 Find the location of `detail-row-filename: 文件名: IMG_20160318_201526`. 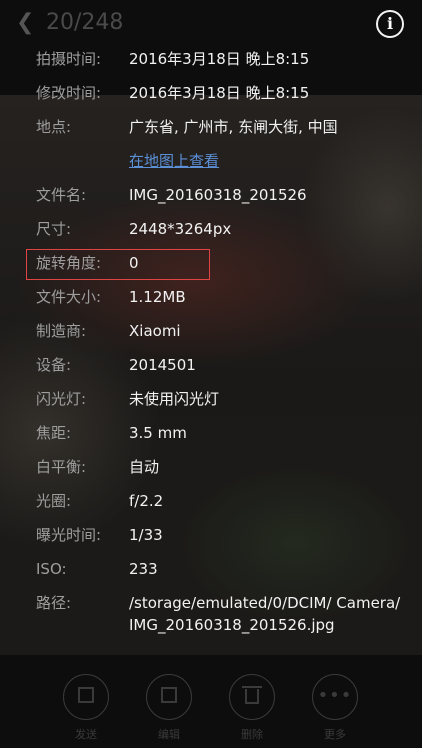

detail-row-filename: 文件名: IMG_20160318_201526 is located at coordinates (211, 195).